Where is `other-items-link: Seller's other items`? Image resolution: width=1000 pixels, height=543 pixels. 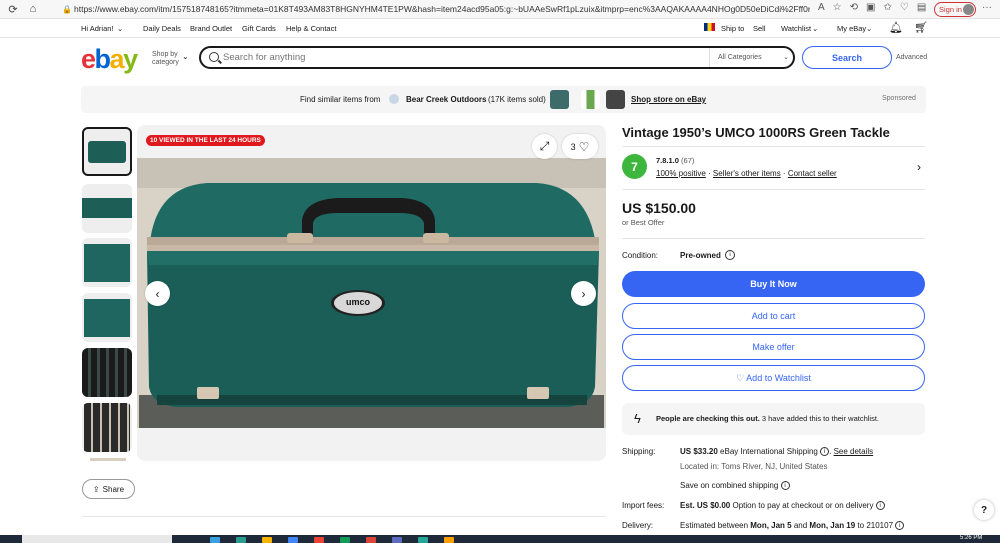 other-items-link: Seller's other items is located at coordinates (747, 173).